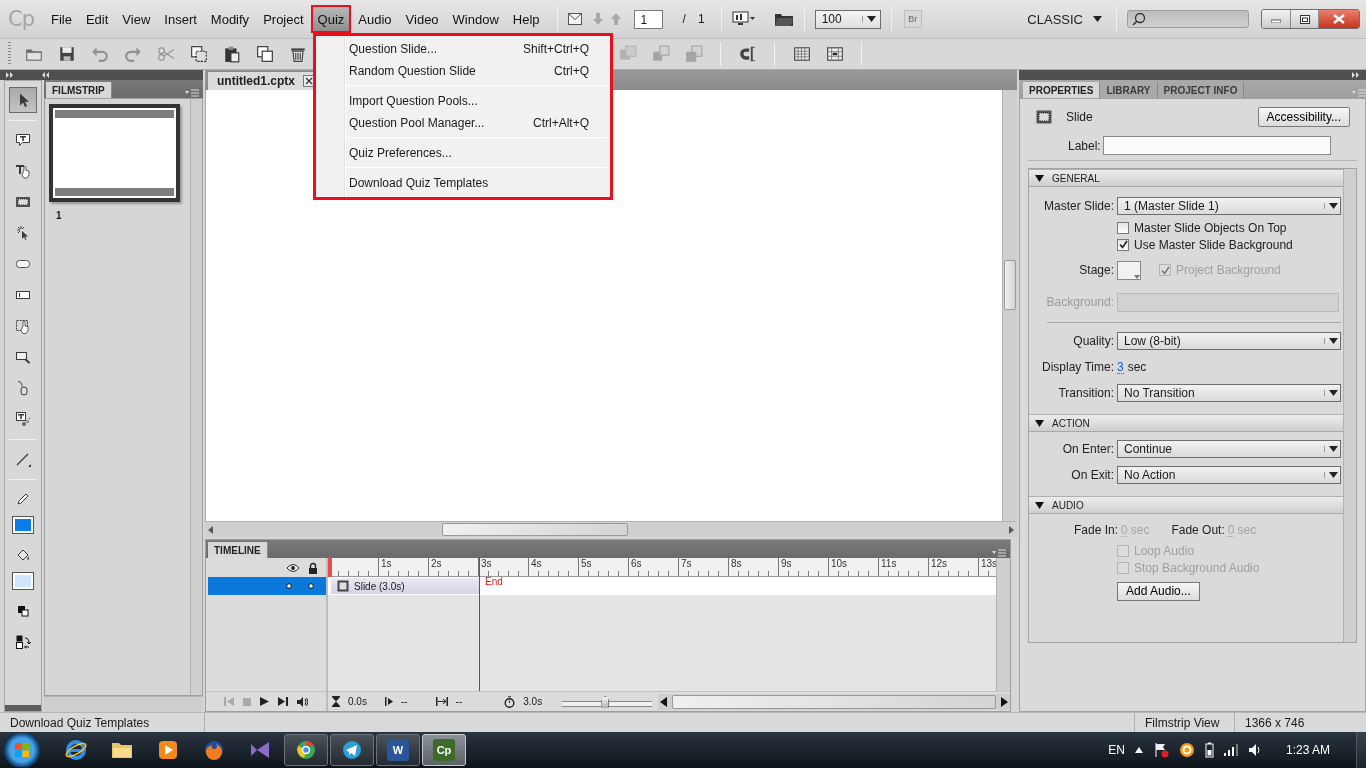 The image size is (1366, 768). I want to click on menu-item: Quiz, so click(331, 19).